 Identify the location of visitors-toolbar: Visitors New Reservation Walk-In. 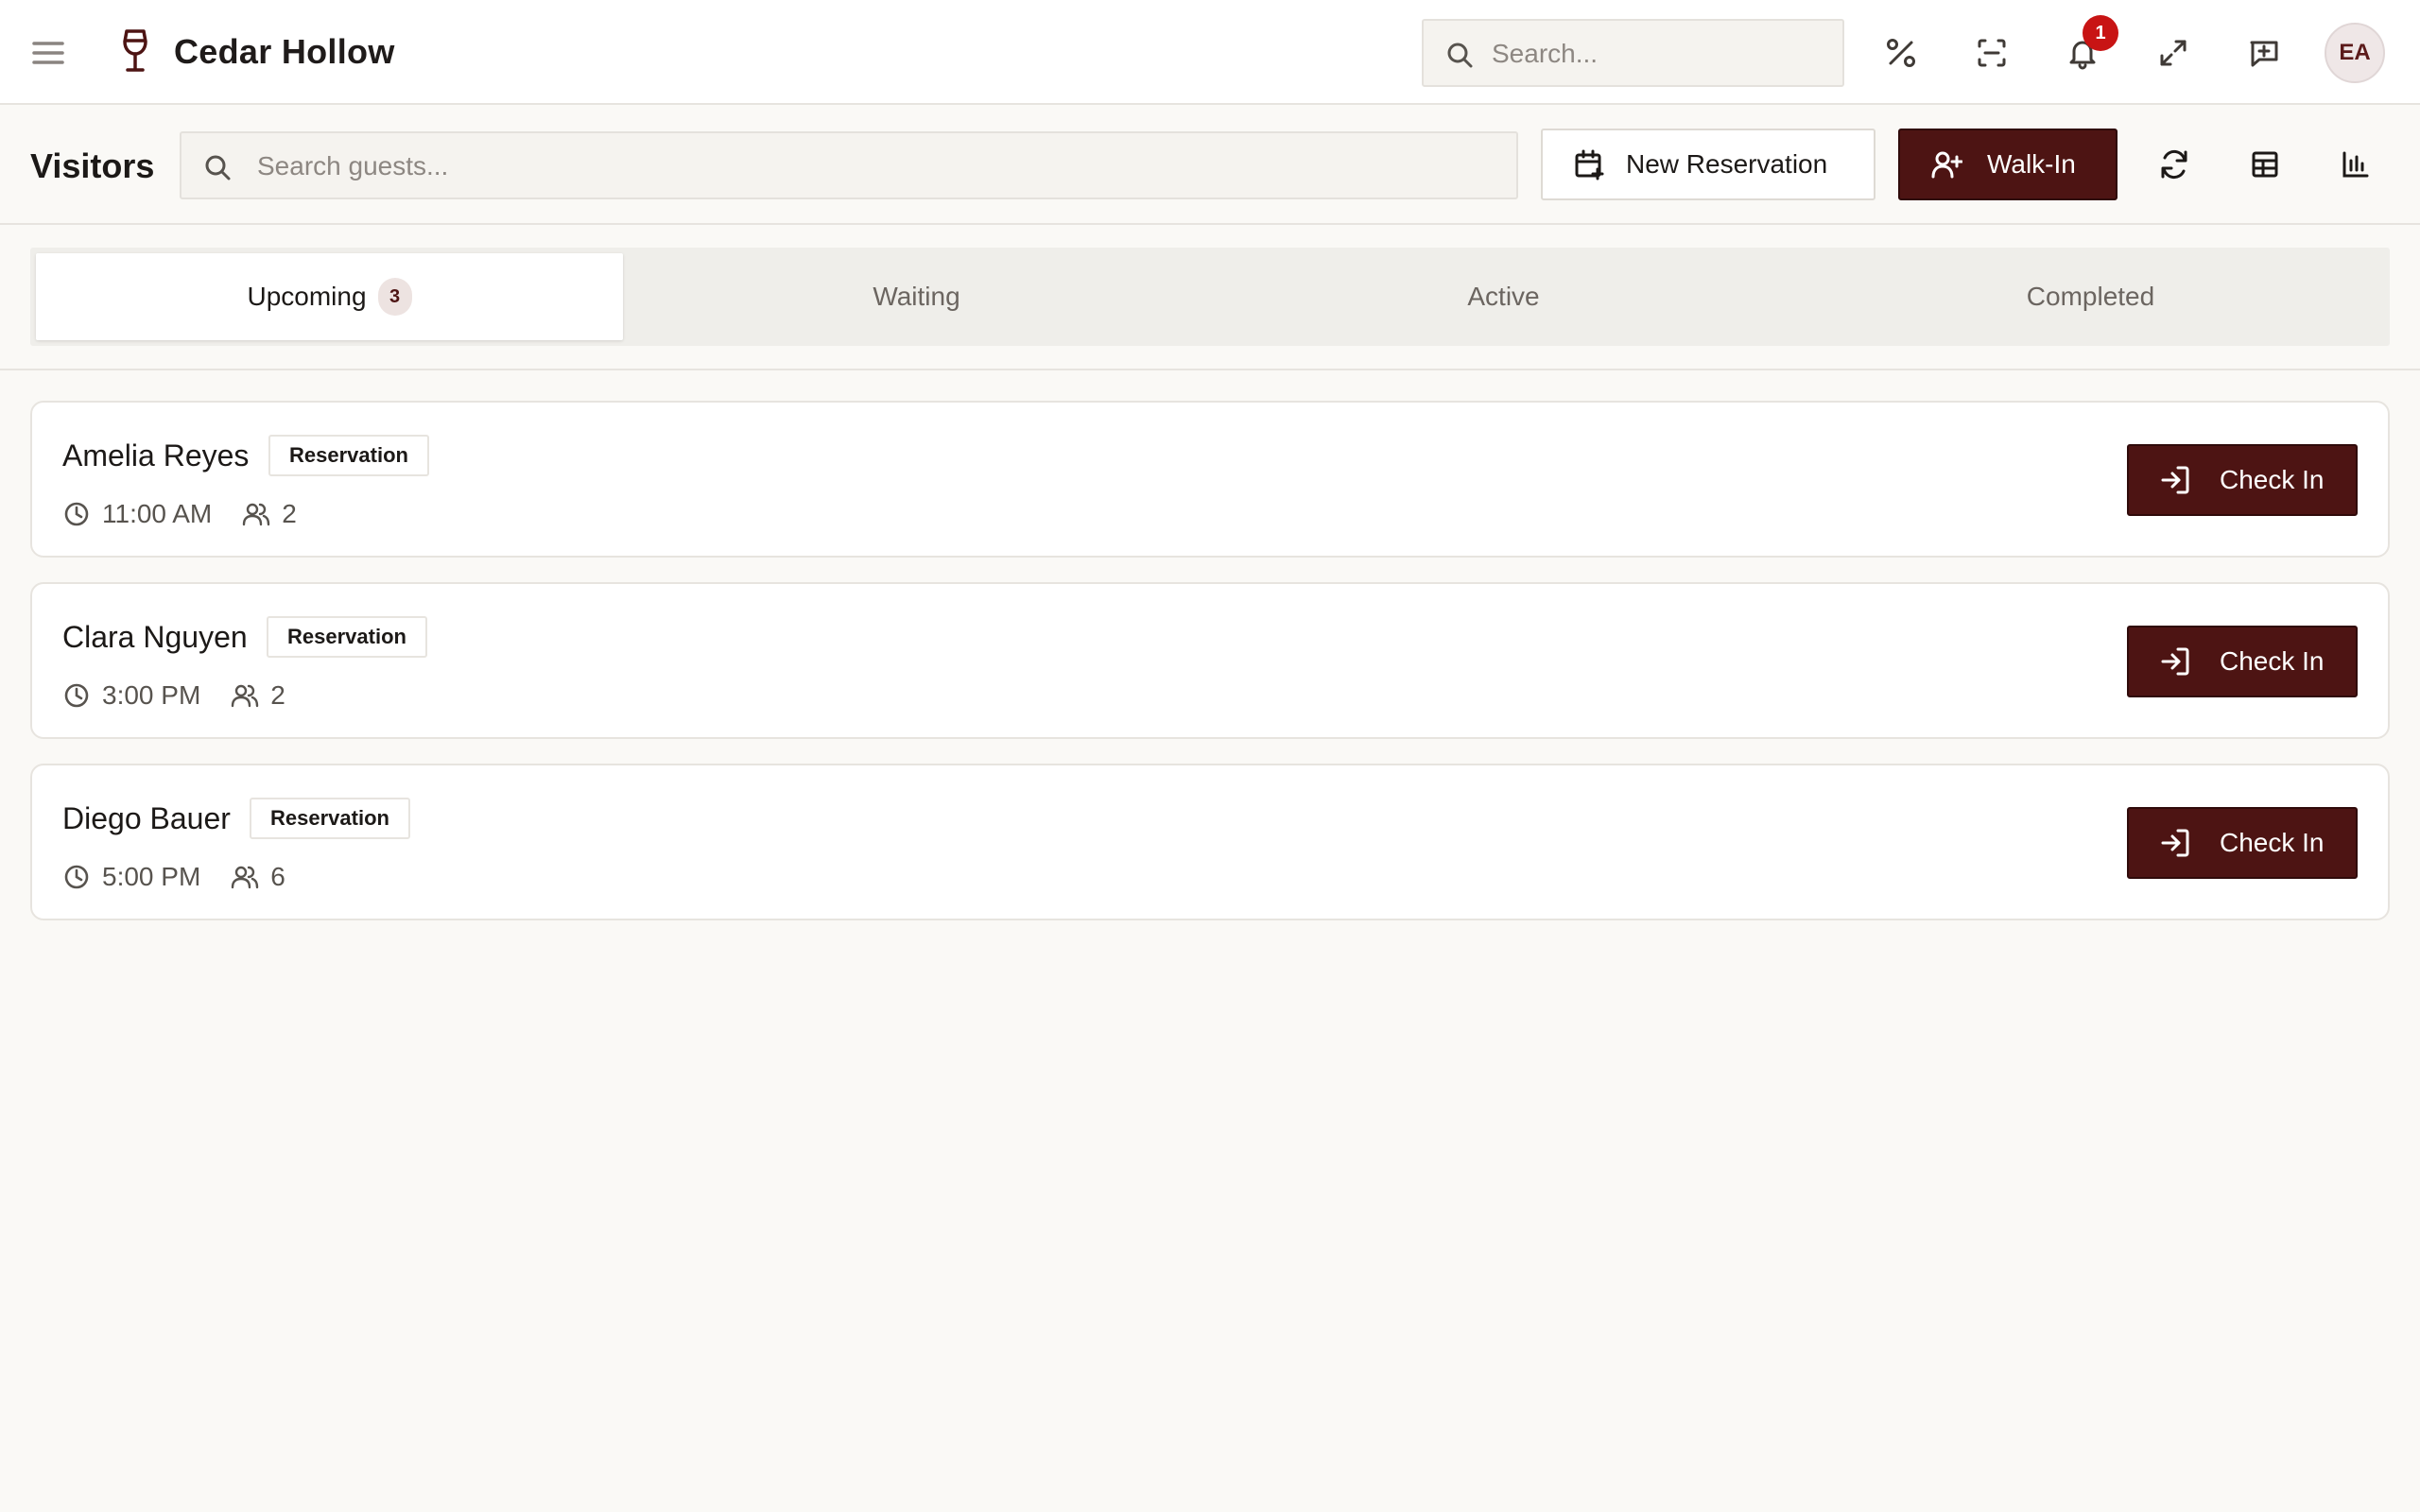
(1210, 165).